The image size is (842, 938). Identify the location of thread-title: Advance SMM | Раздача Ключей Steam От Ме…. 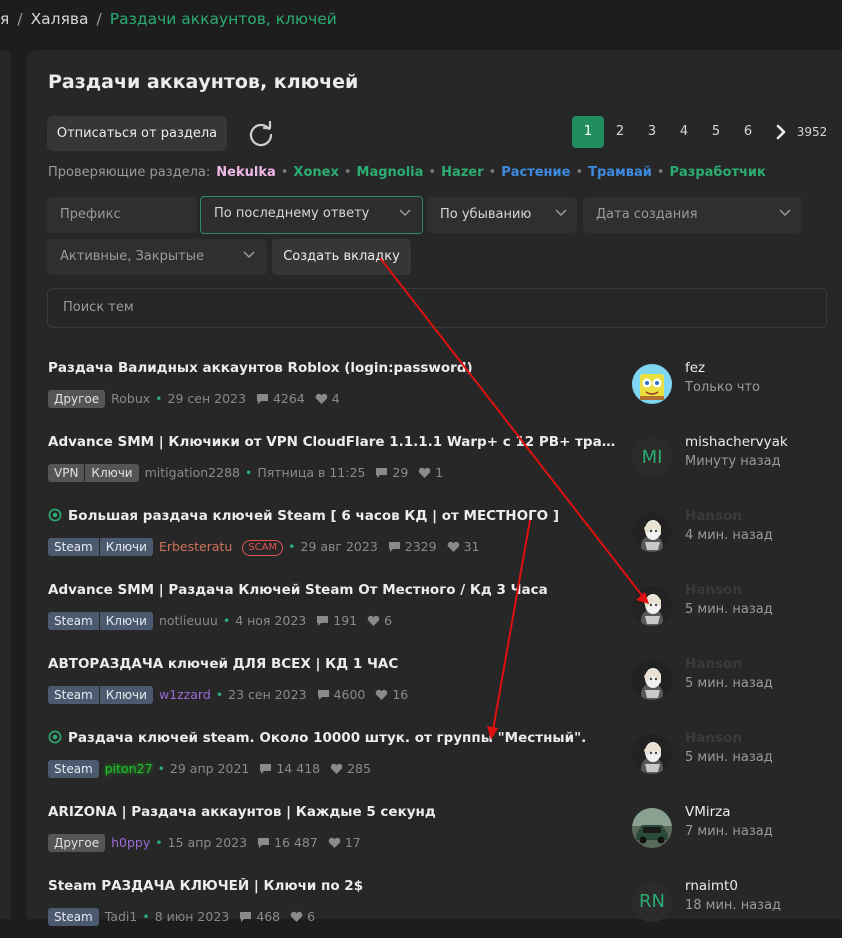
(333, 590).